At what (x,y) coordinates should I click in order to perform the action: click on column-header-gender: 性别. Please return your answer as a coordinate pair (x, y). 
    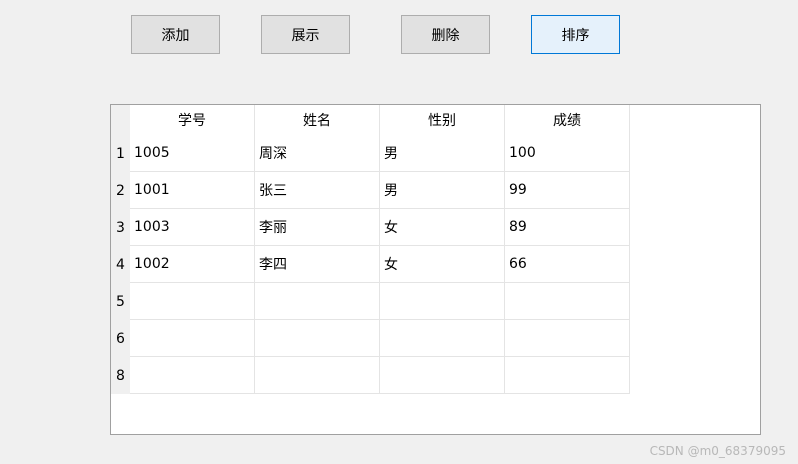
    Looking at the image, I should click on (442, 120).